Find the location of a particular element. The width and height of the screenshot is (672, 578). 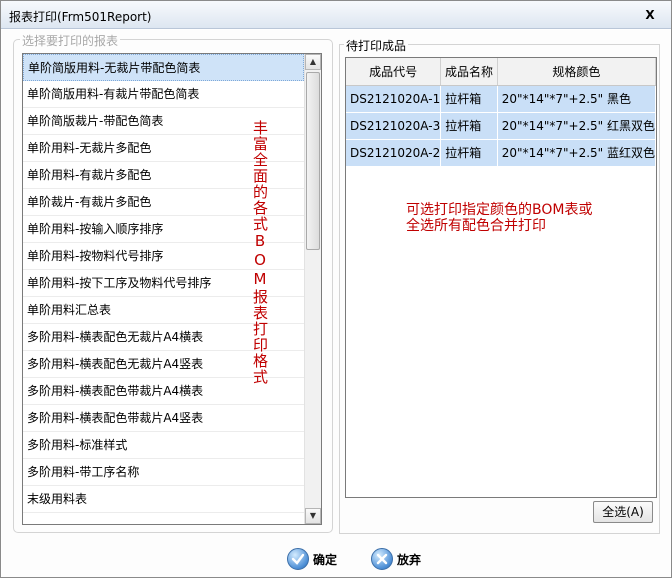

bom-formats-annotation: 丰富全面的各式BOM报表打印格式 is located at coordinates (260, 252).